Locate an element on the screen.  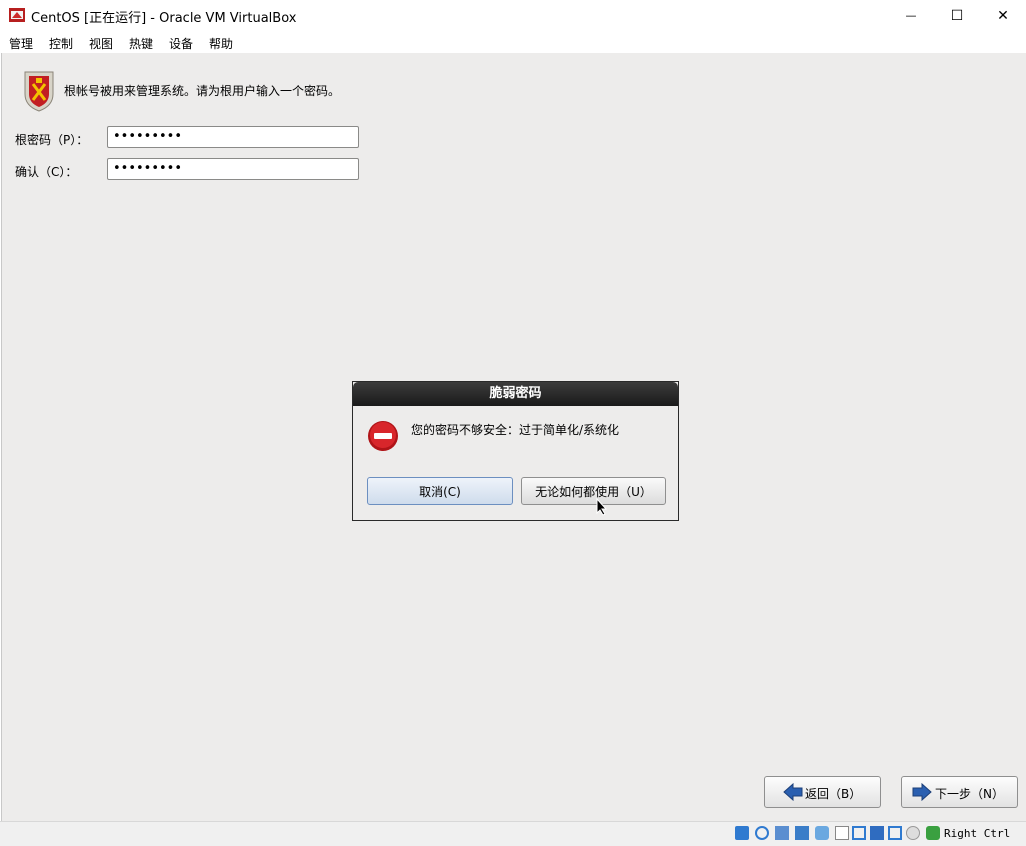
use-anyway-button: 无论如何都使用（U） is located at coordinates (593, 491).